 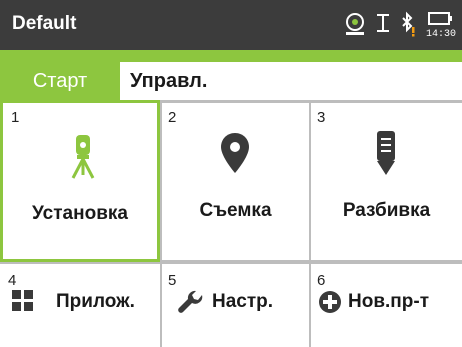 I want to click on tile-number: 3, so click(x=321, y=117).